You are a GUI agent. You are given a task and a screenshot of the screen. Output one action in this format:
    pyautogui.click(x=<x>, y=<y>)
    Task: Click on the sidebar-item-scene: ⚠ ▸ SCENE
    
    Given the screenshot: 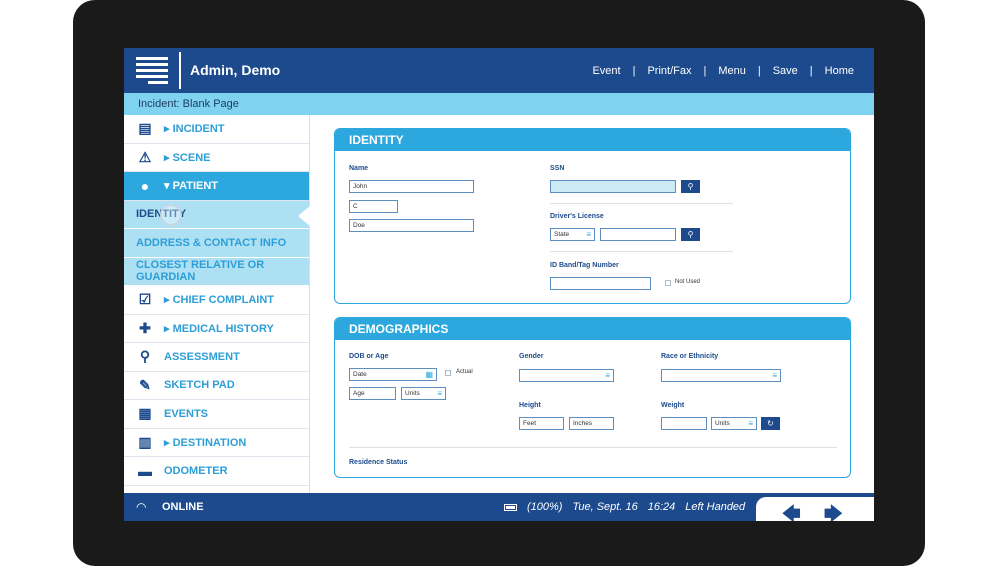 What is the action you would take?
    pyautogui.click(x=216, y=158)
    